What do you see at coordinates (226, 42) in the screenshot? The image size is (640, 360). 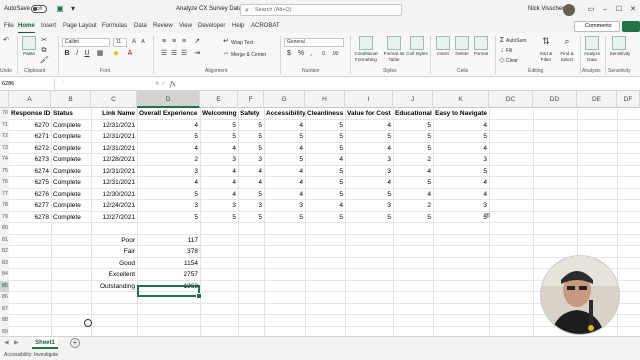 I see `wrap-text-icon: ↵` at bounding box center [226, 42].